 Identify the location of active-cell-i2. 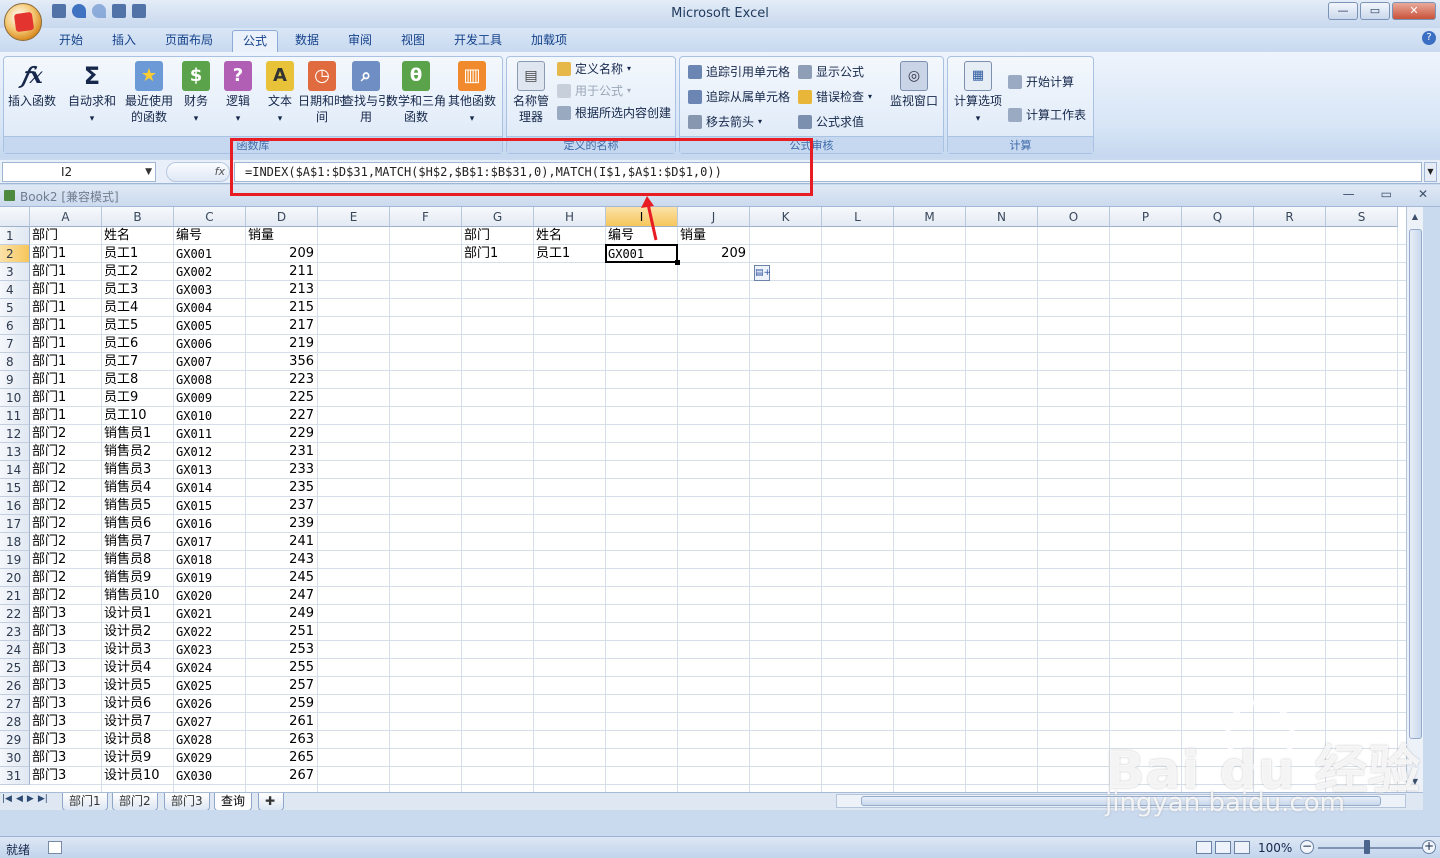
(642, 254).